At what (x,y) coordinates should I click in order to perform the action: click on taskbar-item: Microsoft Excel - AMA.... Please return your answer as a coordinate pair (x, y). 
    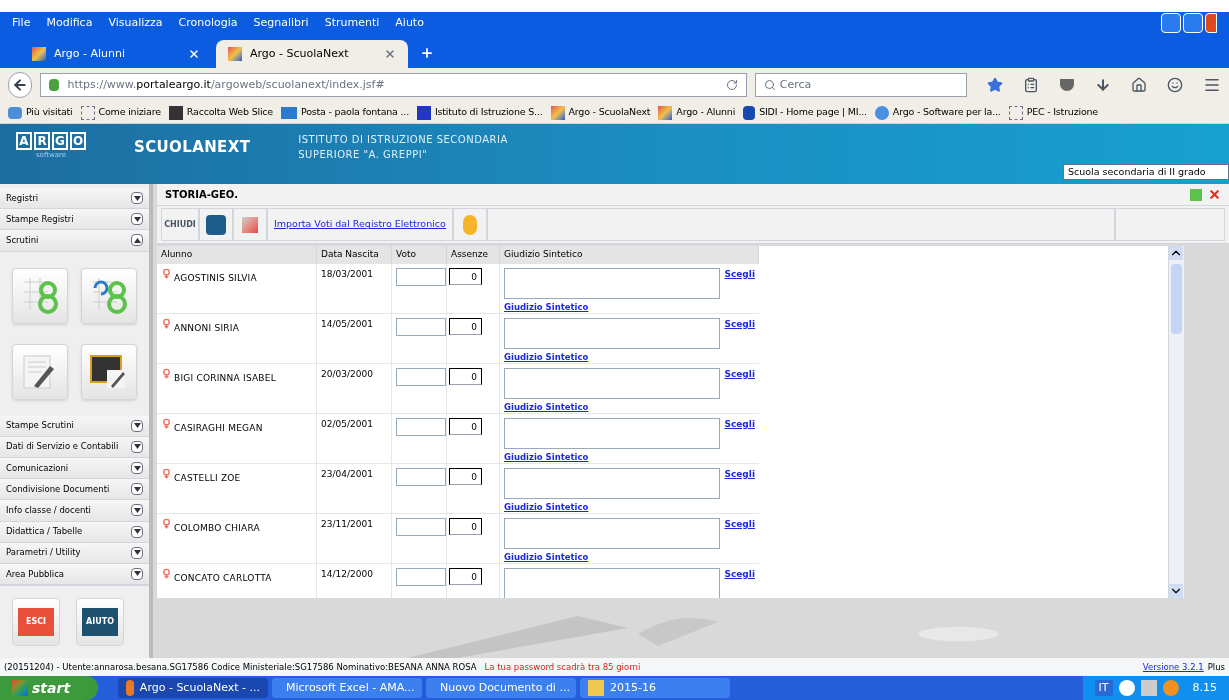
    Looking at the image, I should click on (347, 688).